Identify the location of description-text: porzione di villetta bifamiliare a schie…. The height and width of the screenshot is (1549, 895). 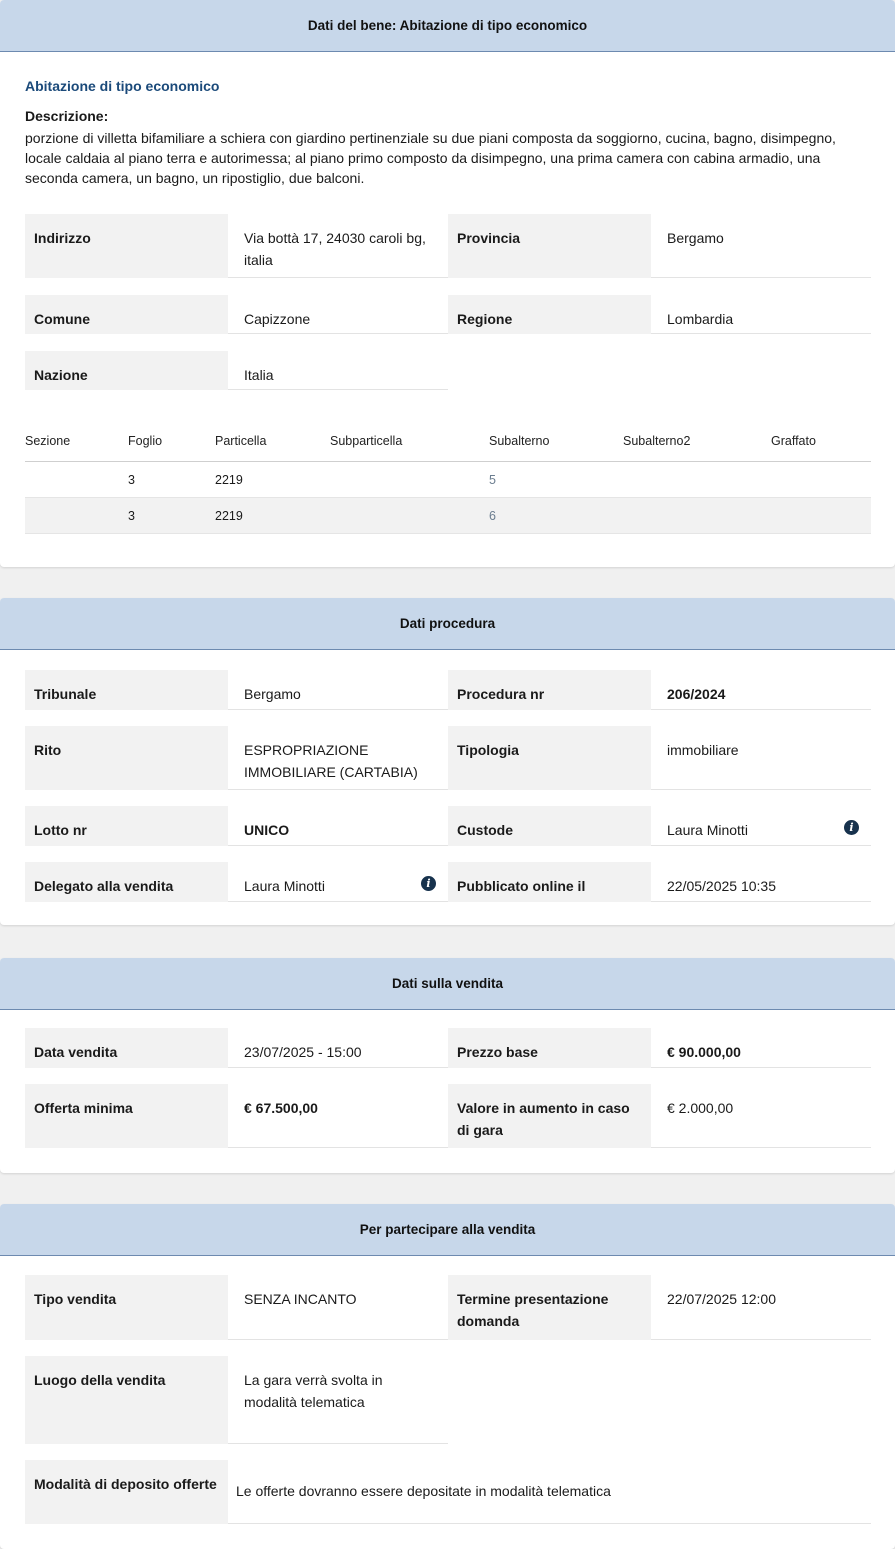
(430, 158).